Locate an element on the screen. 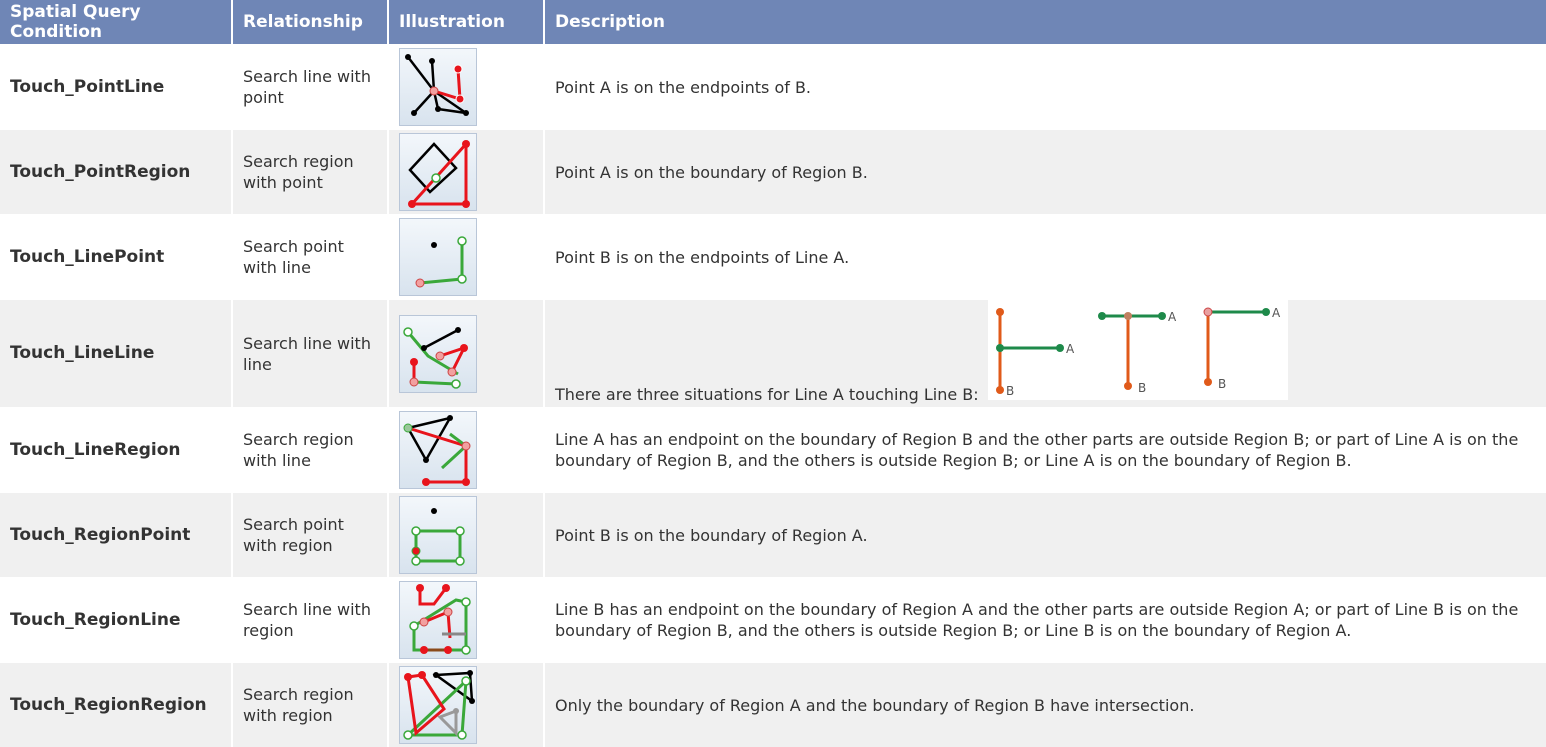 The image size is (1546, 747). relationship-cell: Search point with line is located at coordinates (310, 257).